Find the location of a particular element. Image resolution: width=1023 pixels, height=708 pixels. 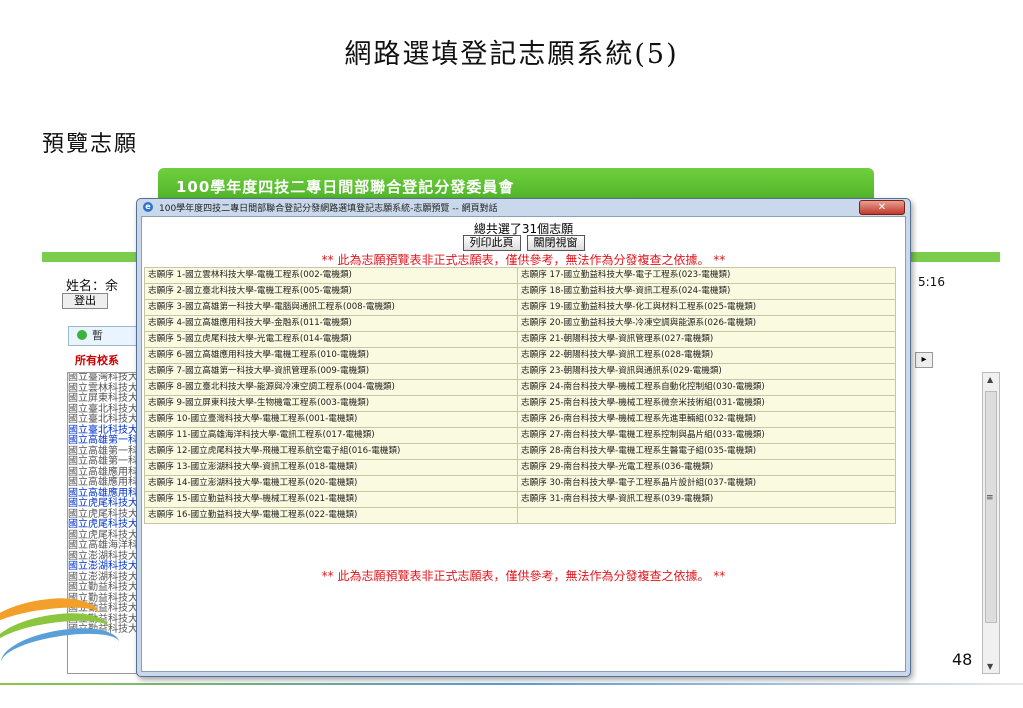

preference-cell: 志願序 2-國立臺北科技大學-電機工程系(005-電機類) is located at coordinates (331, 291).